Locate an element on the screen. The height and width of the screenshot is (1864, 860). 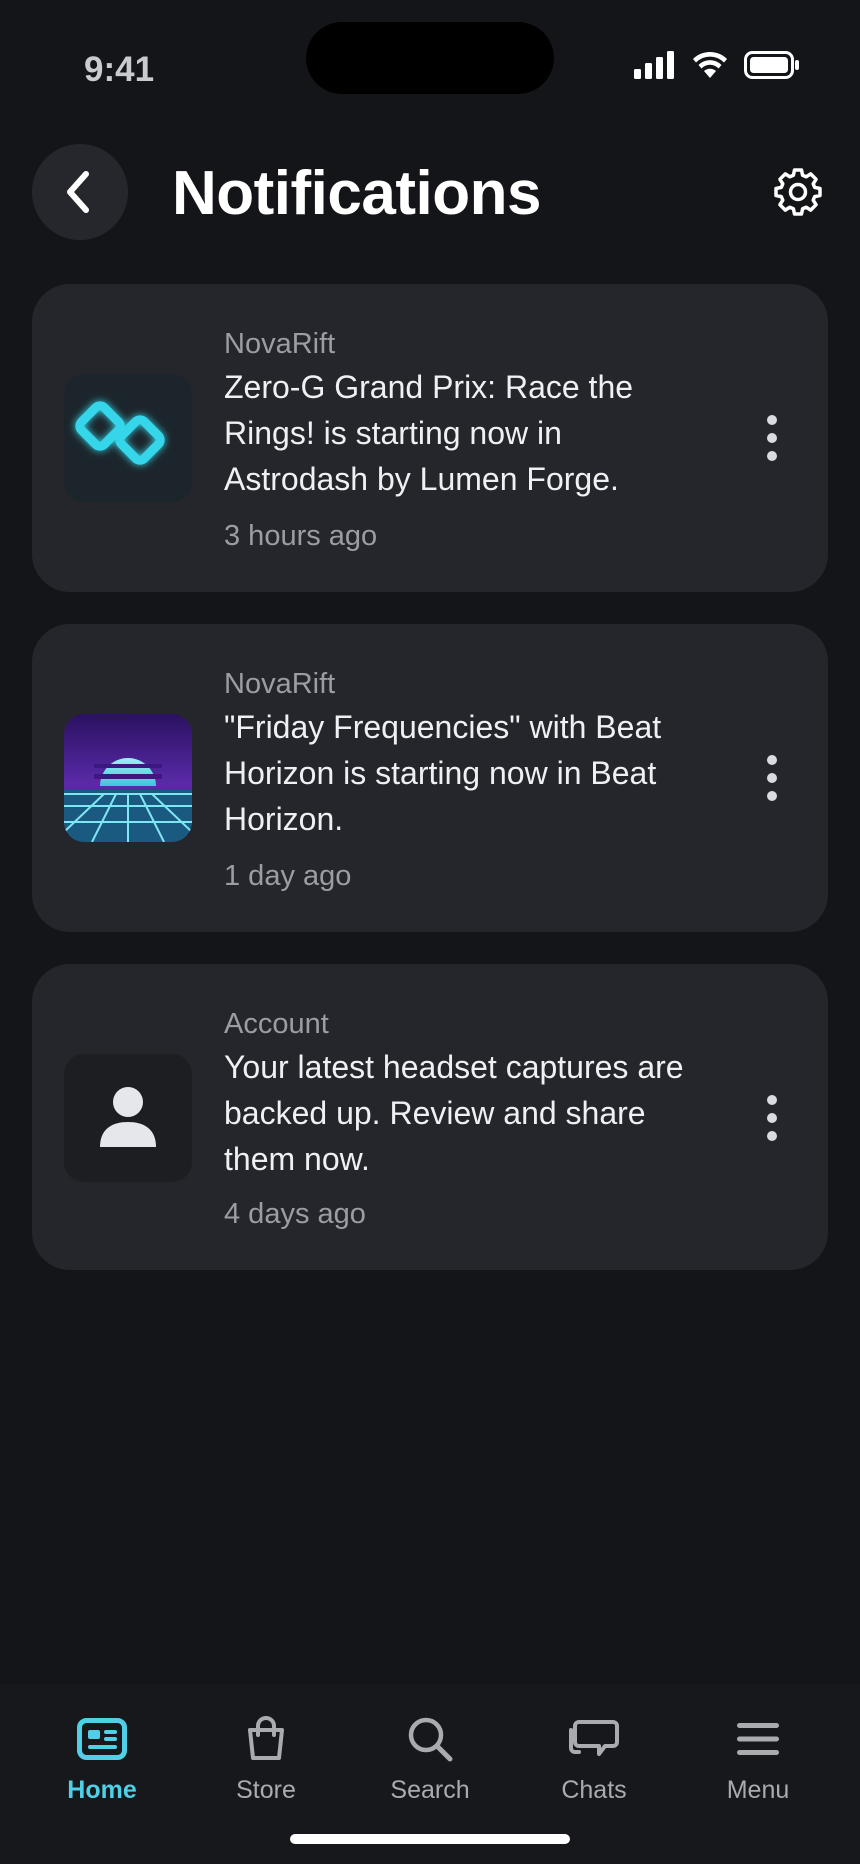
chevron-left-icon is located at coordinates (78, 192).